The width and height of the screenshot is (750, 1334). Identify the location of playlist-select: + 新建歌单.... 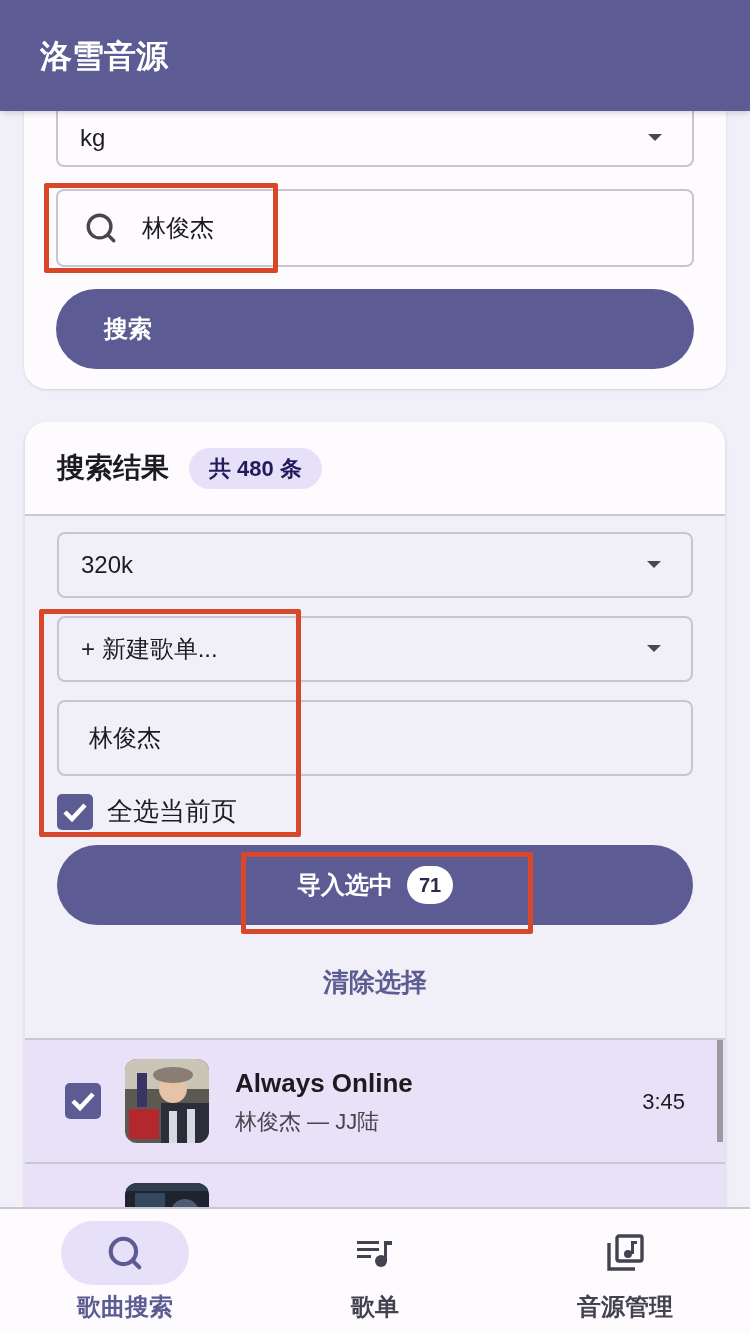
(375, 649).